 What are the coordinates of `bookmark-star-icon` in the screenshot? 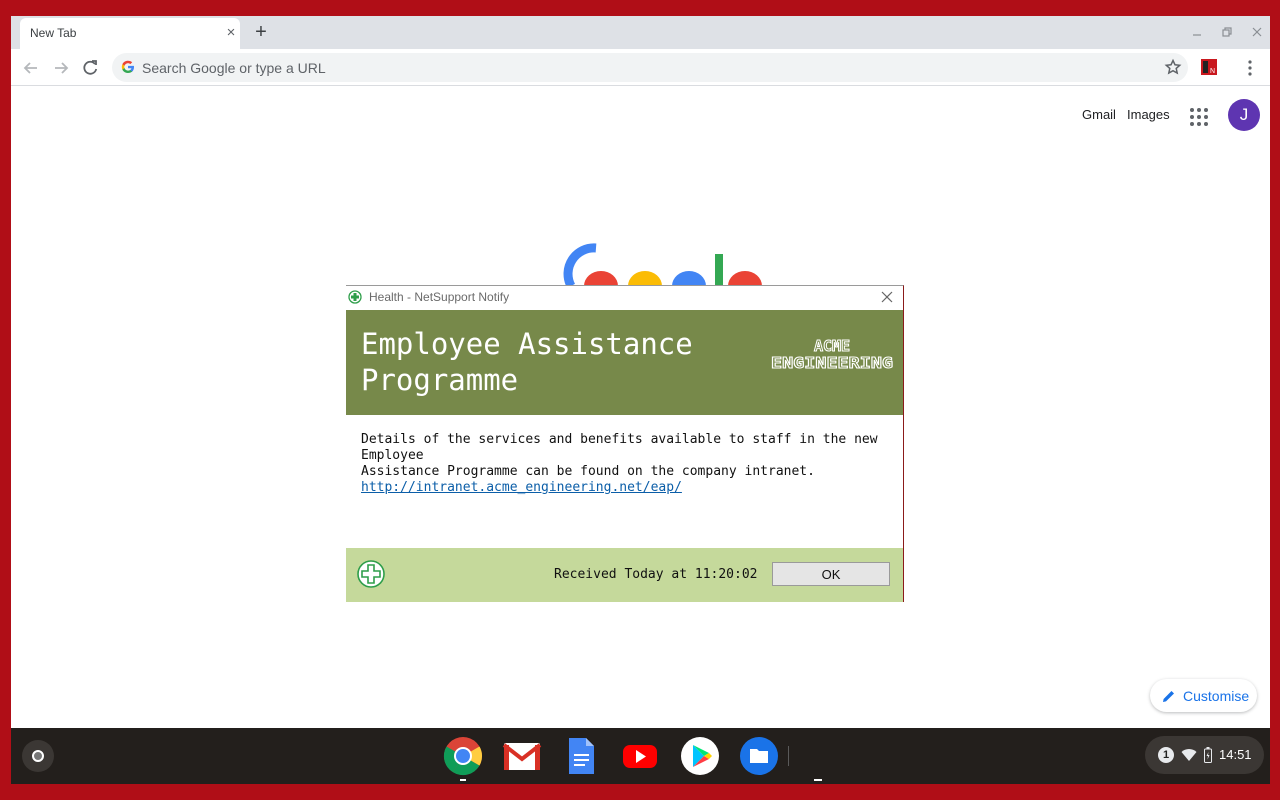 It's located at (1173, 67).